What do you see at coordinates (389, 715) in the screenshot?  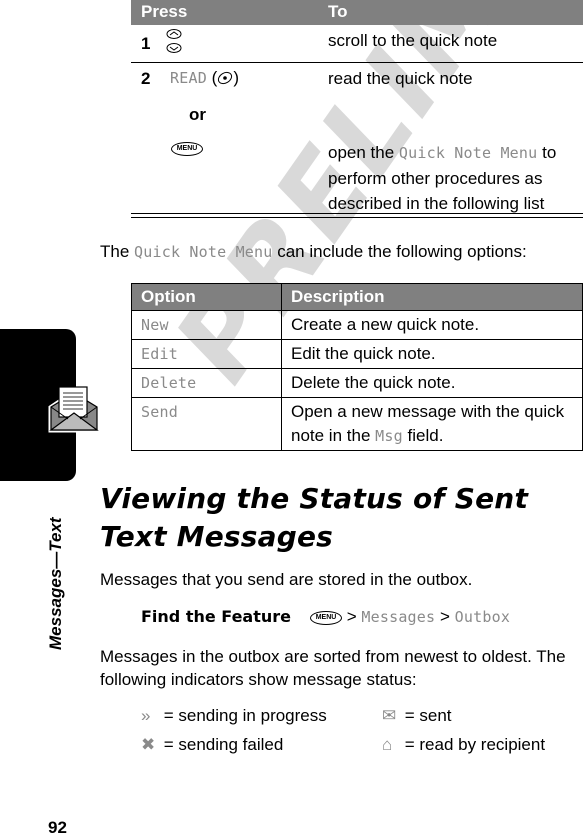 I see `sent-envelope-icon: ✉` at bounding box center [389, 715].